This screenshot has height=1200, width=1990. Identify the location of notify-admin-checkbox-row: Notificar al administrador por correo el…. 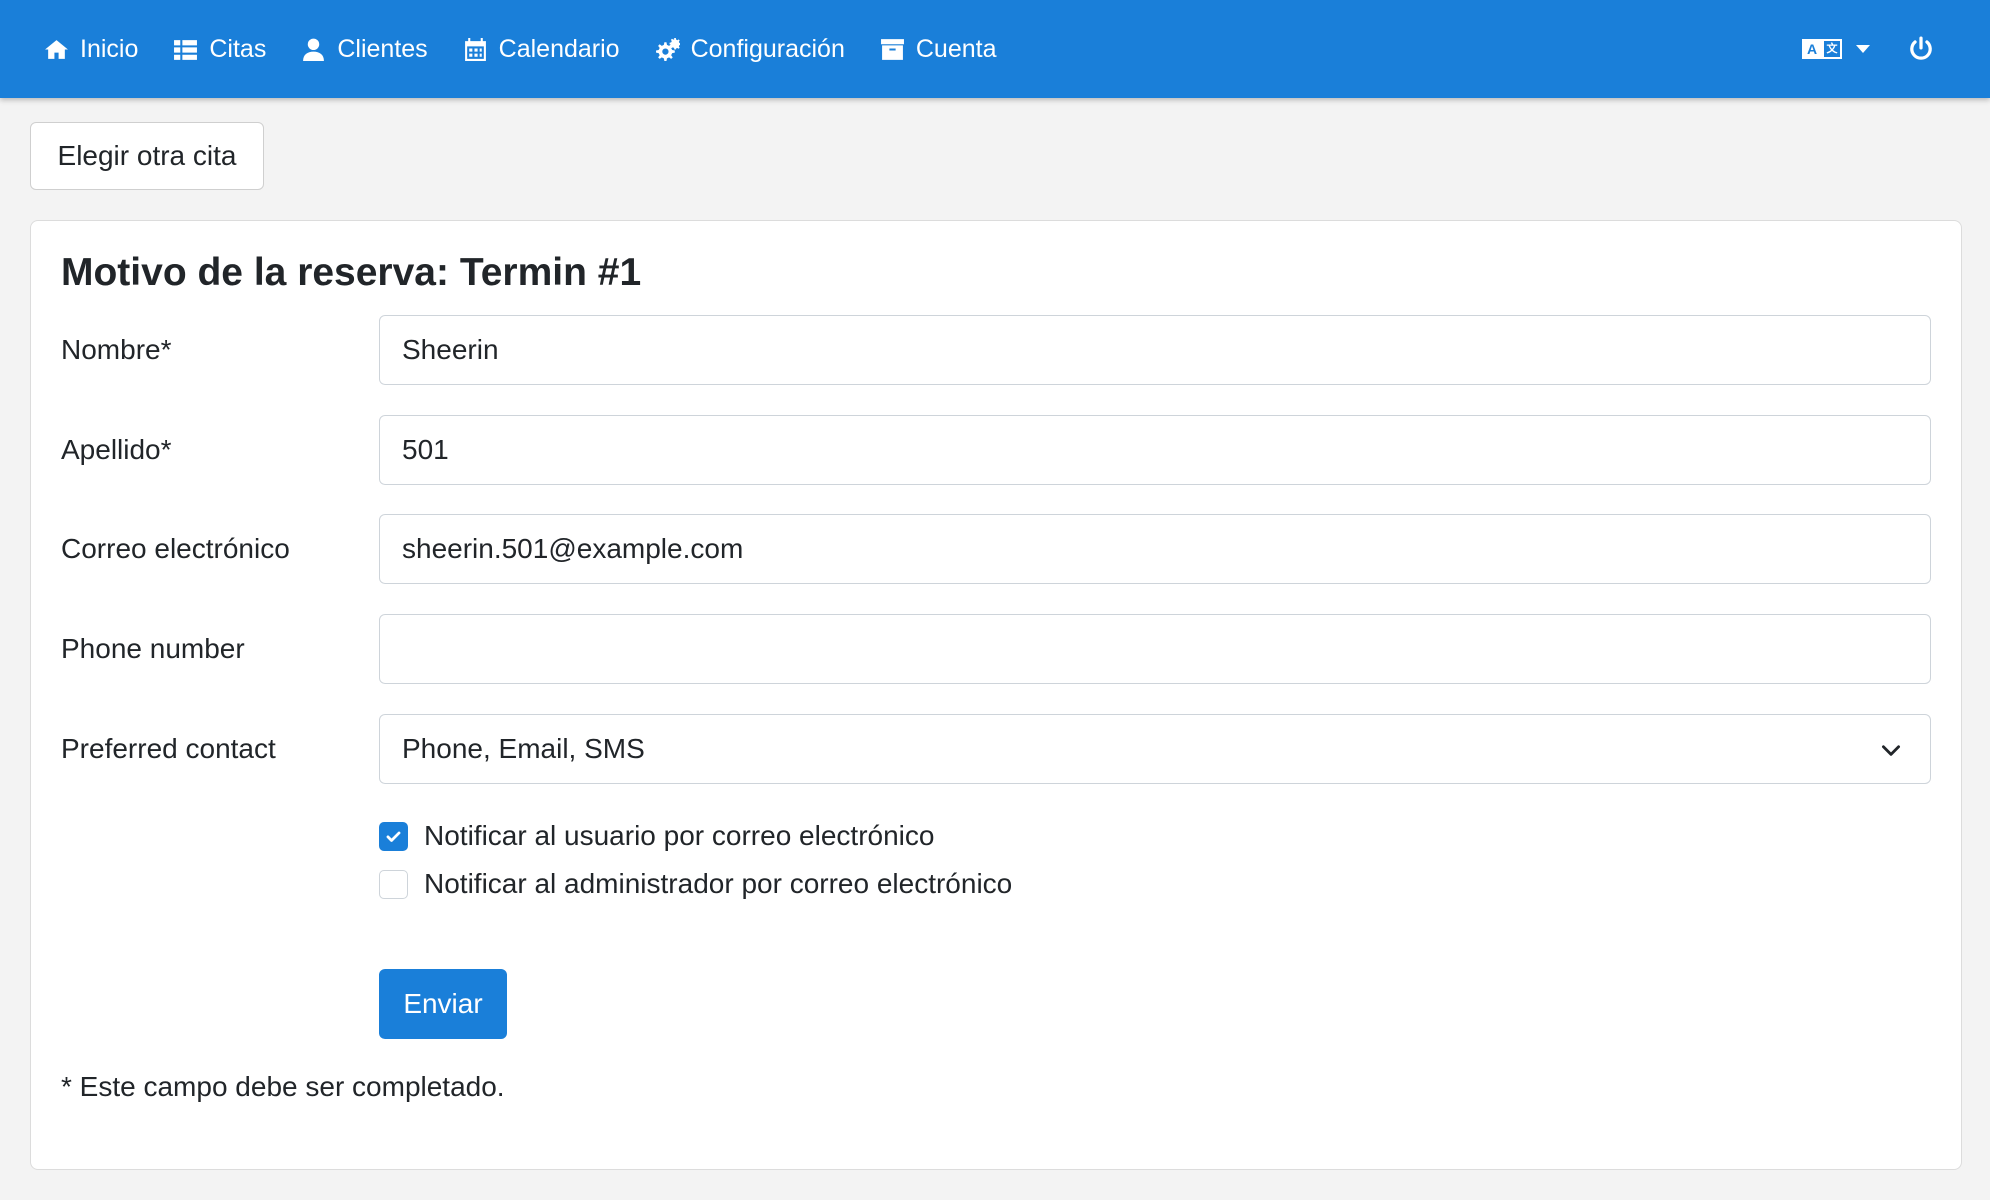
(695, 884).